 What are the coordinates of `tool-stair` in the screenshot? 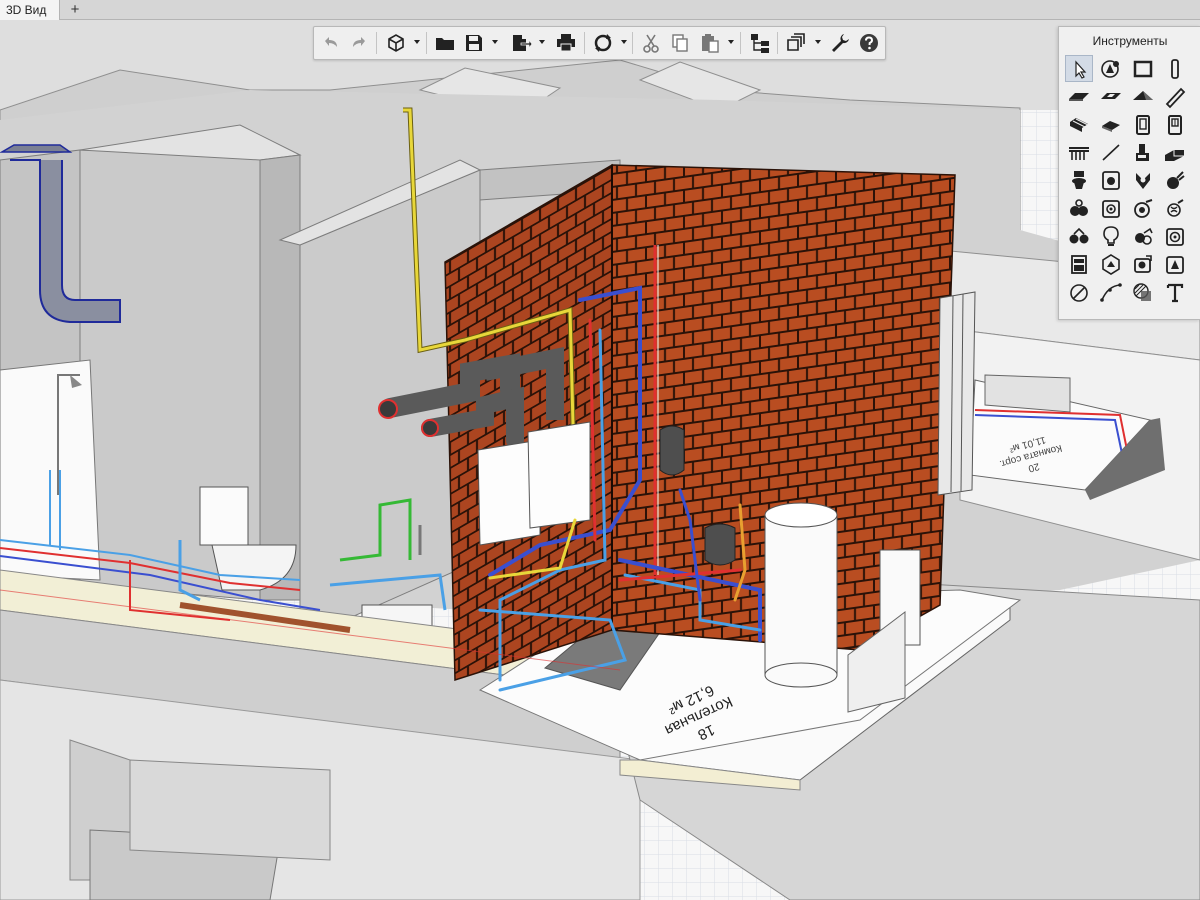 It's located at (1079, 124).